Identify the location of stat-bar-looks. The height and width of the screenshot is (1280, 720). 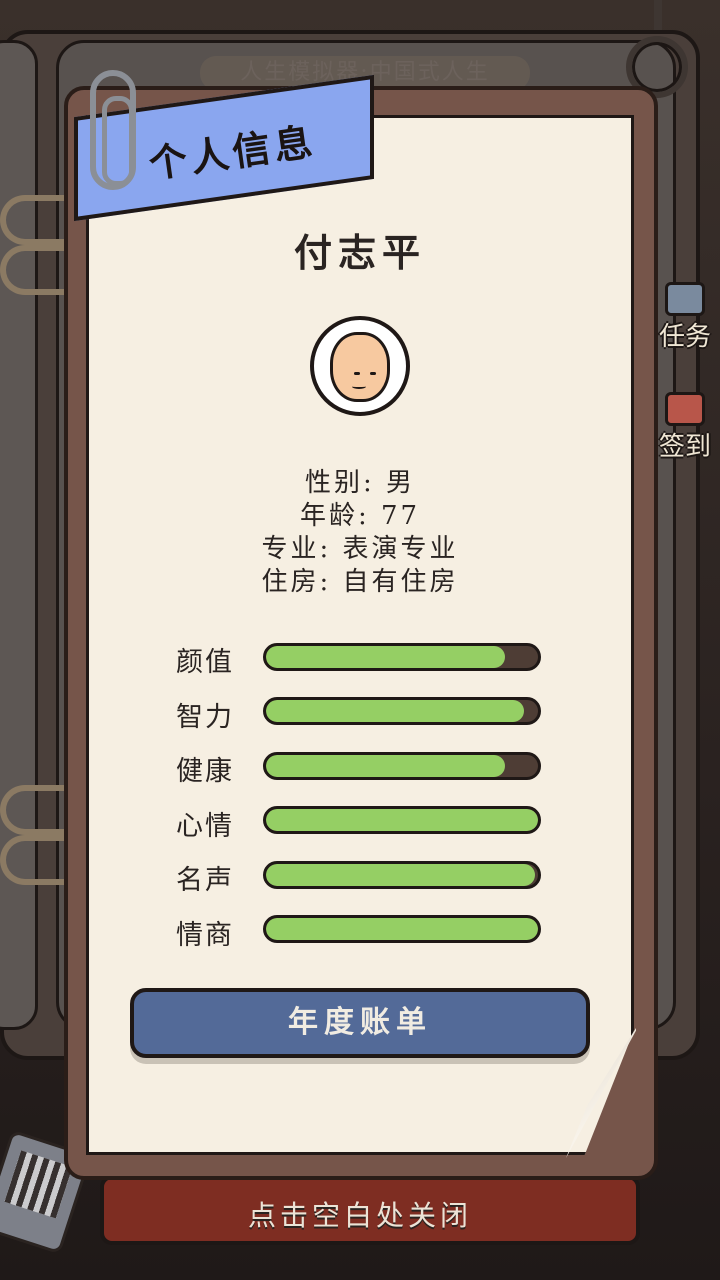
(402, 657).